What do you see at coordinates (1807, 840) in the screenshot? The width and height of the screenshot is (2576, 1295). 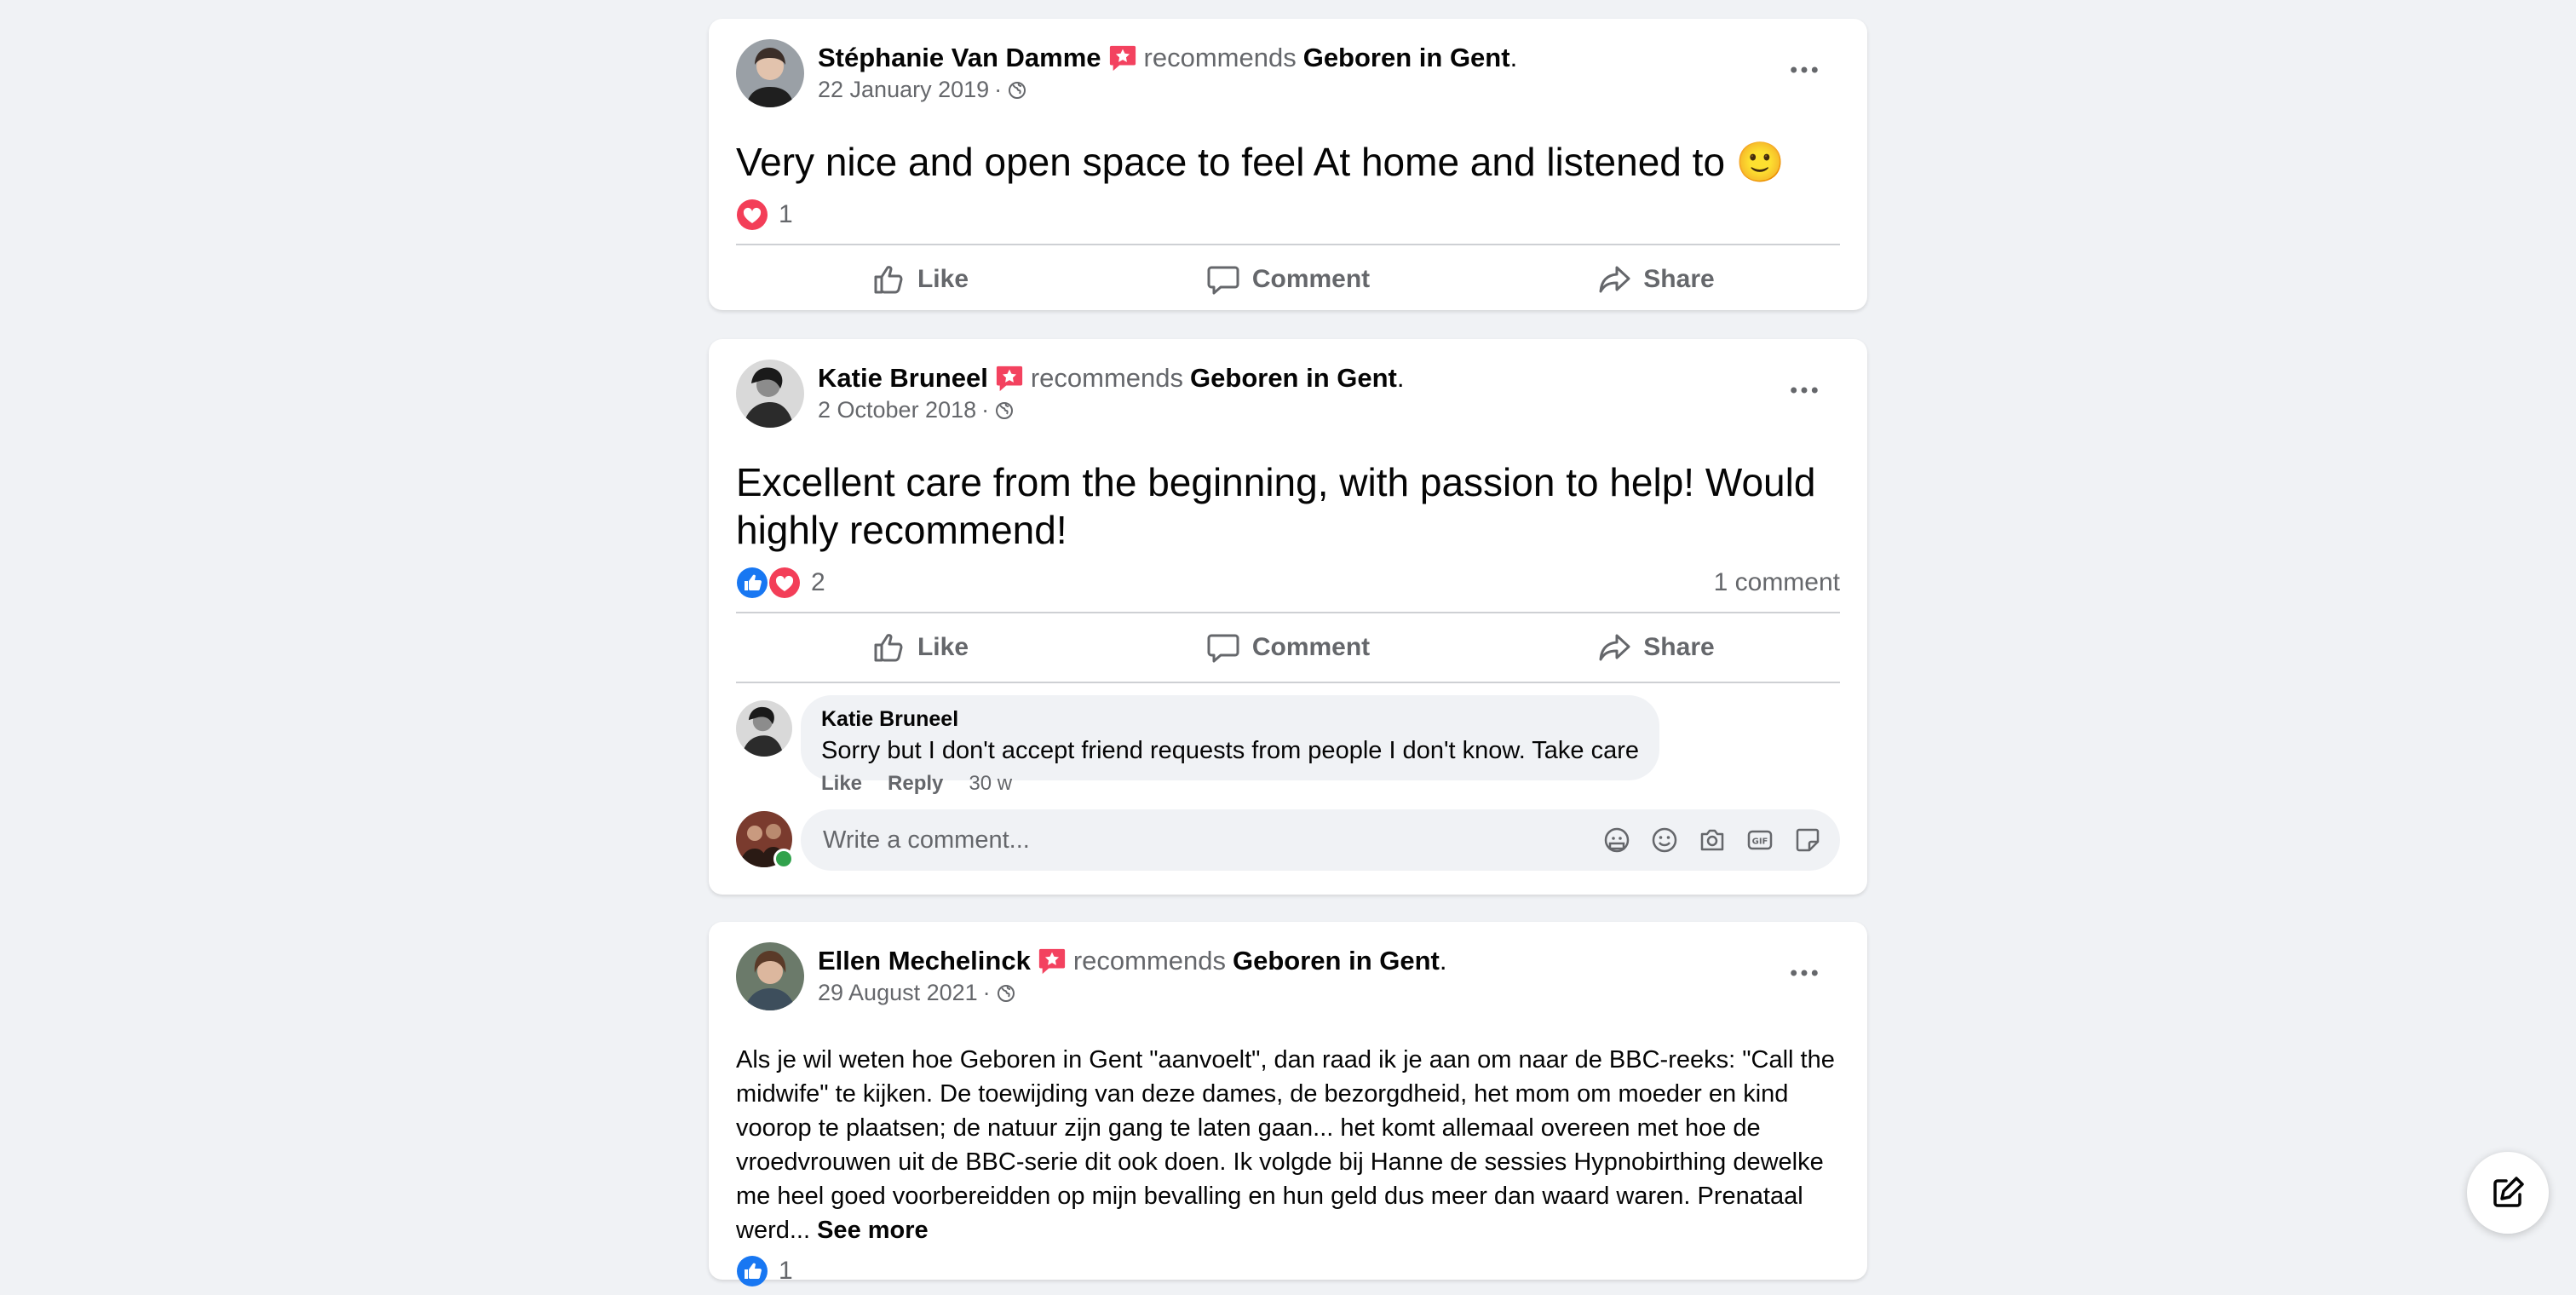 I see `sticker-icon` at bounding box center [1807, 840].